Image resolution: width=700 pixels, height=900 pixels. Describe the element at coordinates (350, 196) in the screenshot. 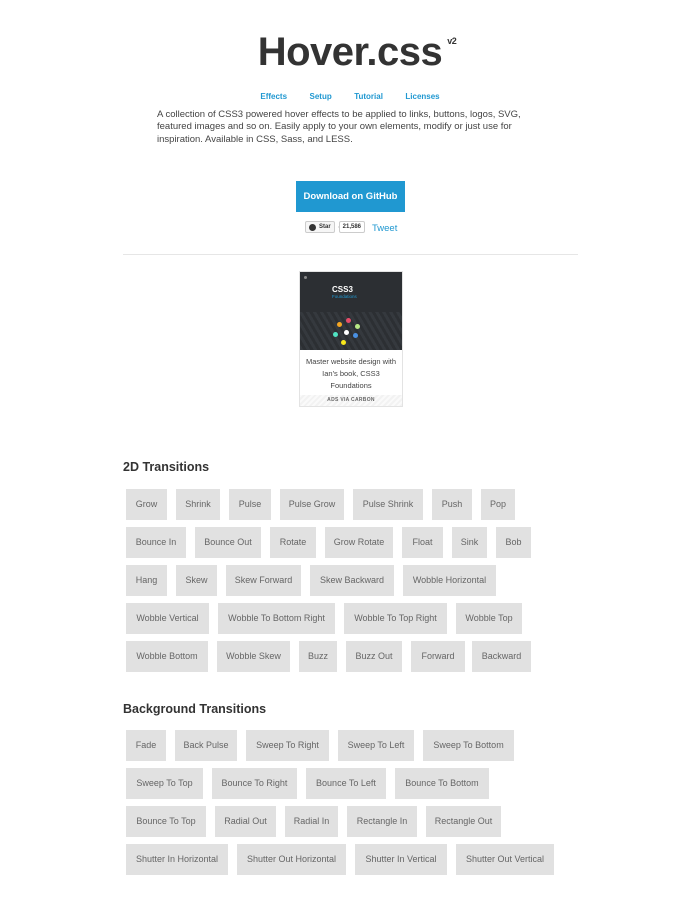

I see `download-github-button: Download on GitHub` at that location.